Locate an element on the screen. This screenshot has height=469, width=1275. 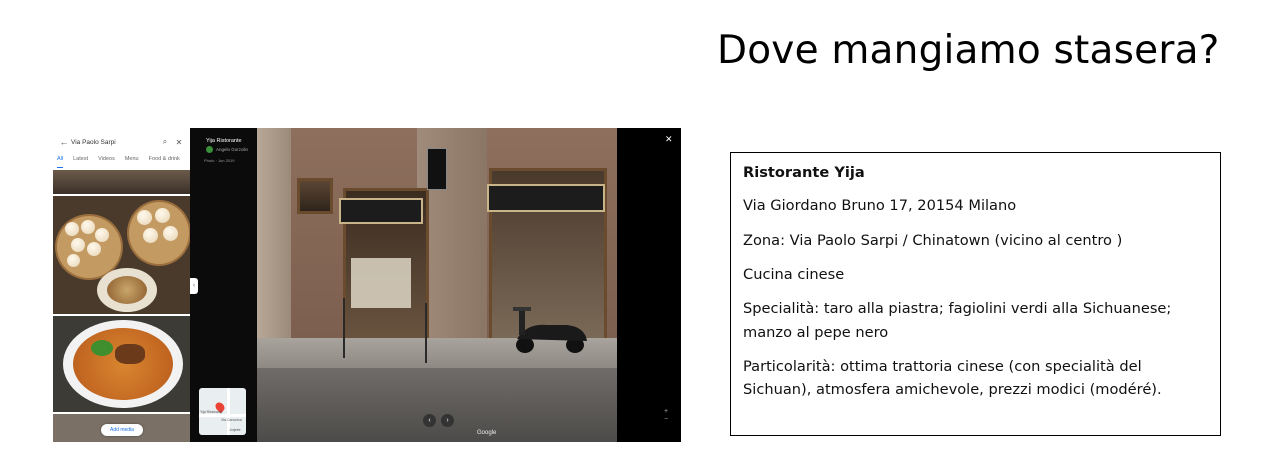
map-label: Yija Ristorante is located at coordinates (211, 412).